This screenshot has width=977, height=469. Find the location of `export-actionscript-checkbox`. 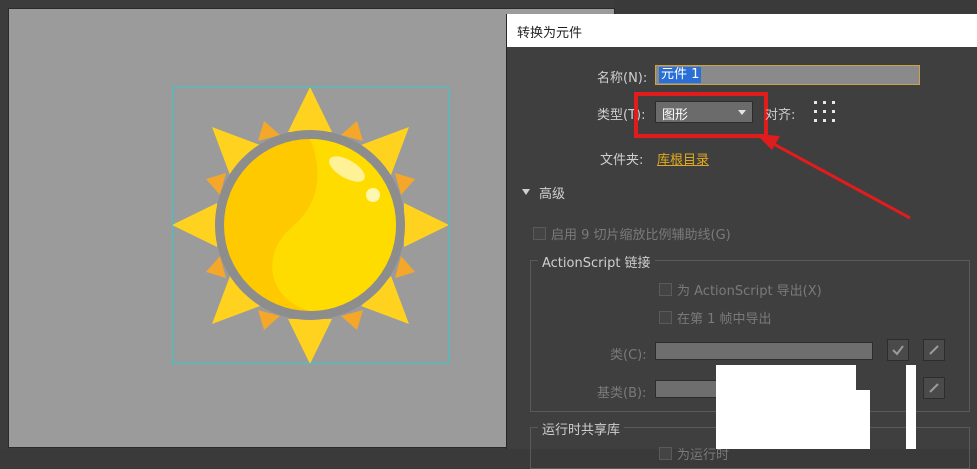

export-actionscript-checkbox is located at coordinates (665, 289).